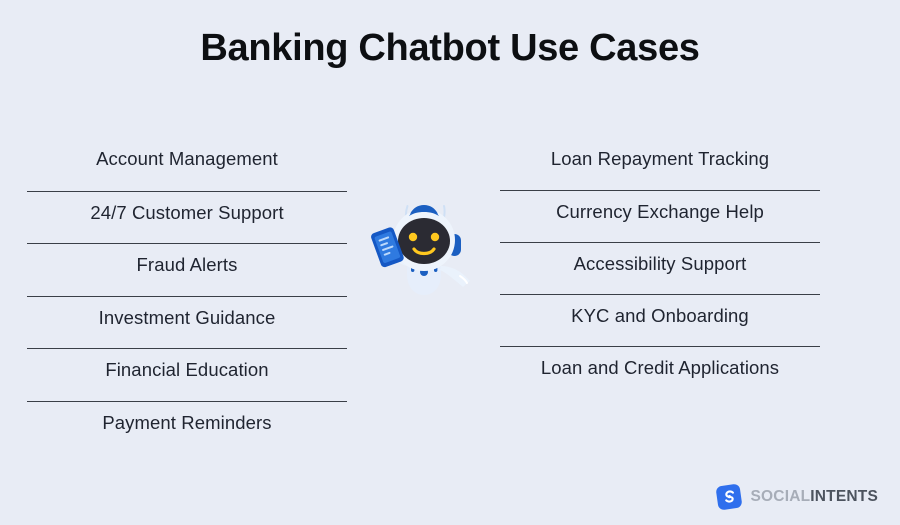  Describe the element at coordinates (780, 497) in the screenshot. I see `logo-text-social: SOCIAL` at that location.